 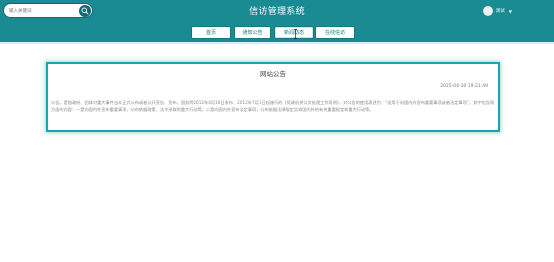 What do you see at coordinates (464, 86) in the screenshot?
I see `notice-date: 2025-04-30 19:21:49` at bounding box center [464, 86].